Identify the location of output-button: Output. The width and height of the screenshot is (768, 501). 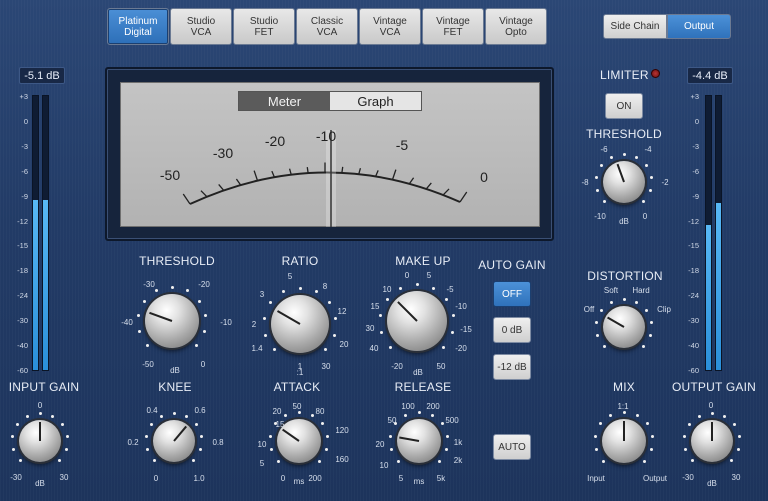
(699, 26).